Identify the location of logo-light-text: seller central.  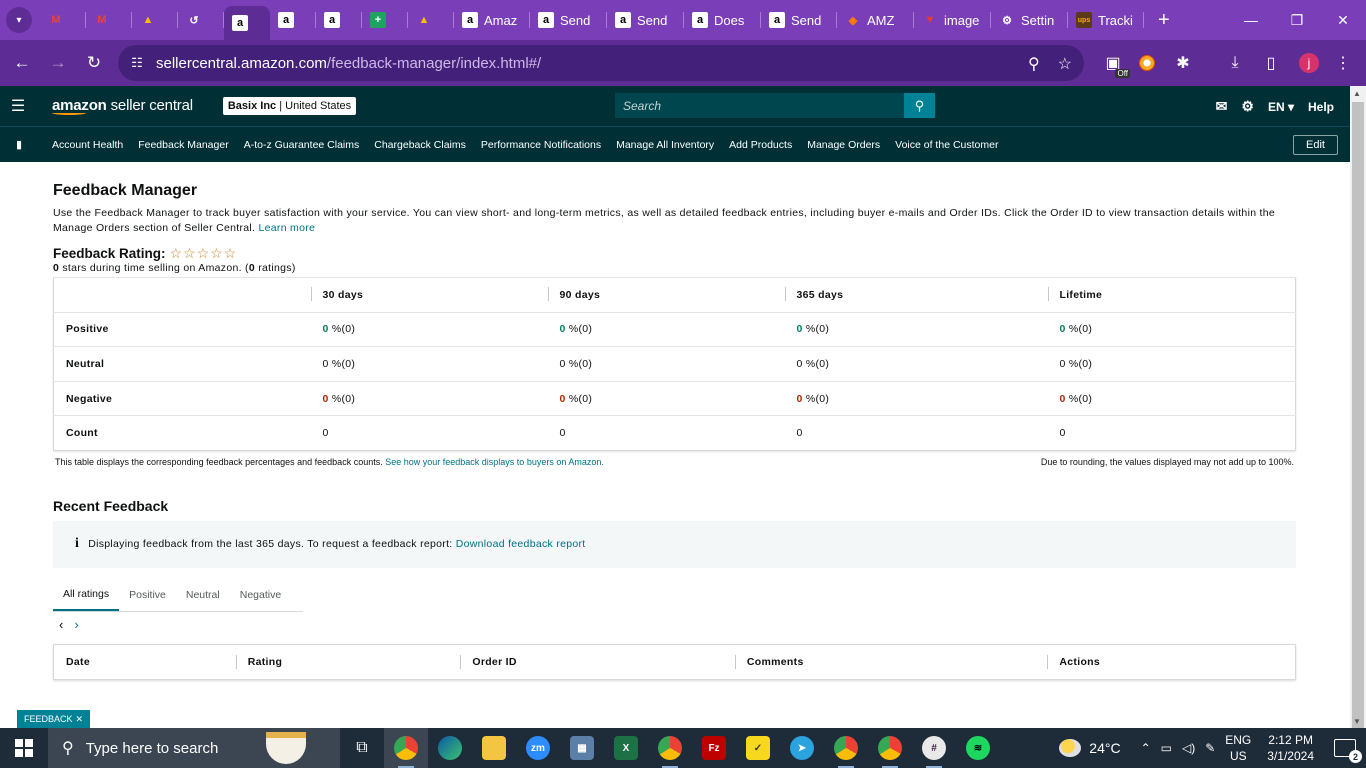
(149, 105).